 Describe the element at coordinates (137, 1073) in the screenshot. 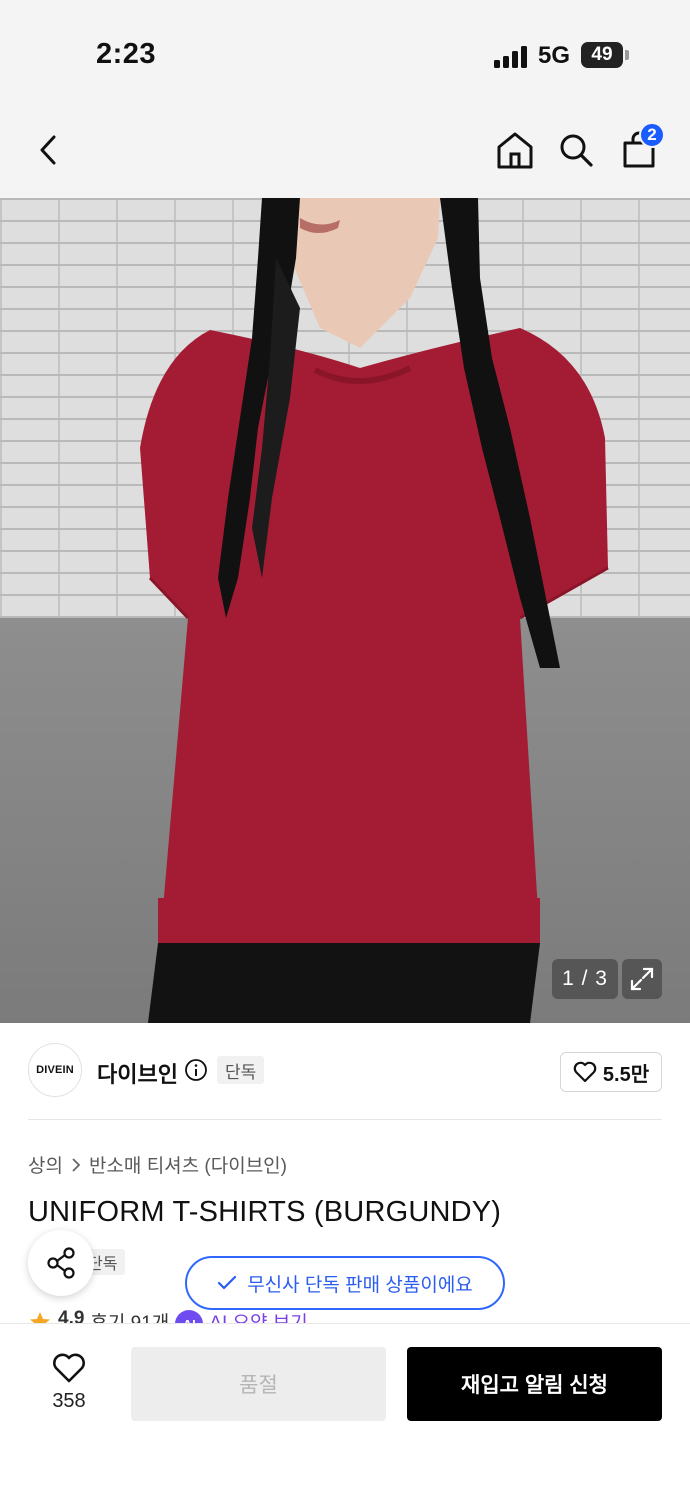

I see `brand-name: 다이브인` at that location.